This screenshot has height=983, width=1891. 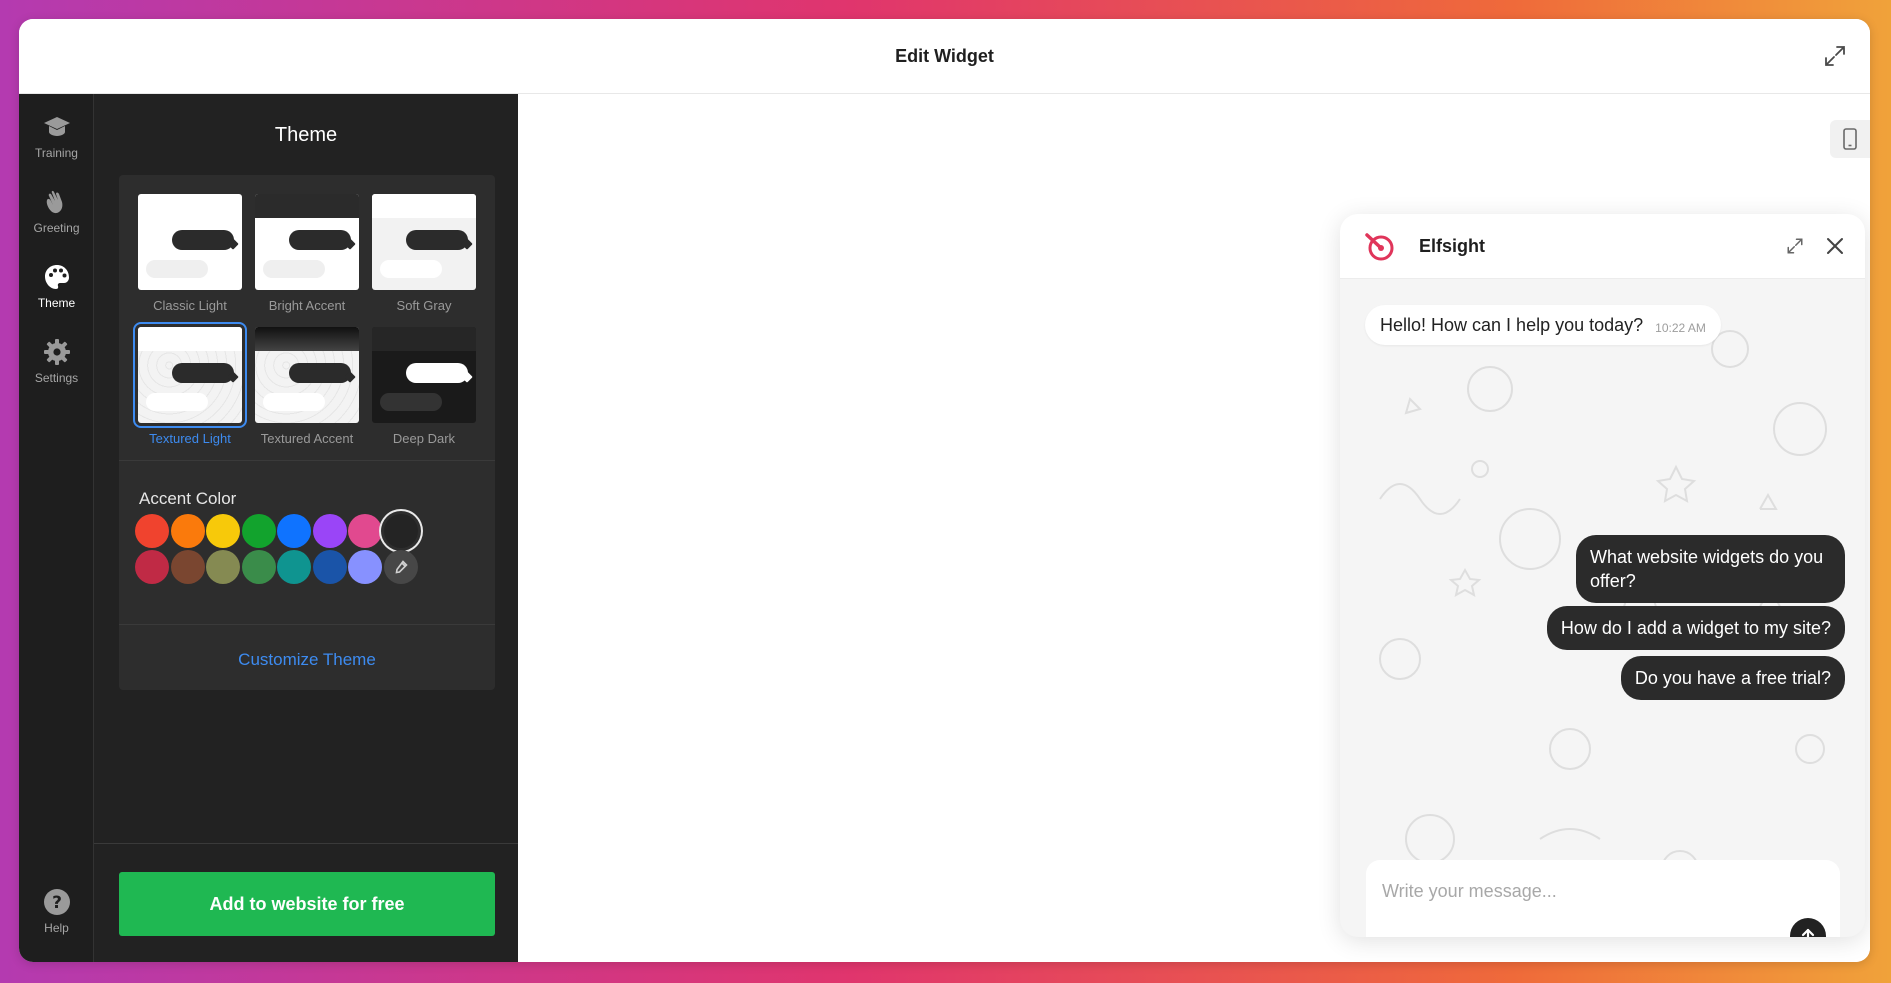 I want to click on theme-label: Textured Light, so click(x=190, y=438).